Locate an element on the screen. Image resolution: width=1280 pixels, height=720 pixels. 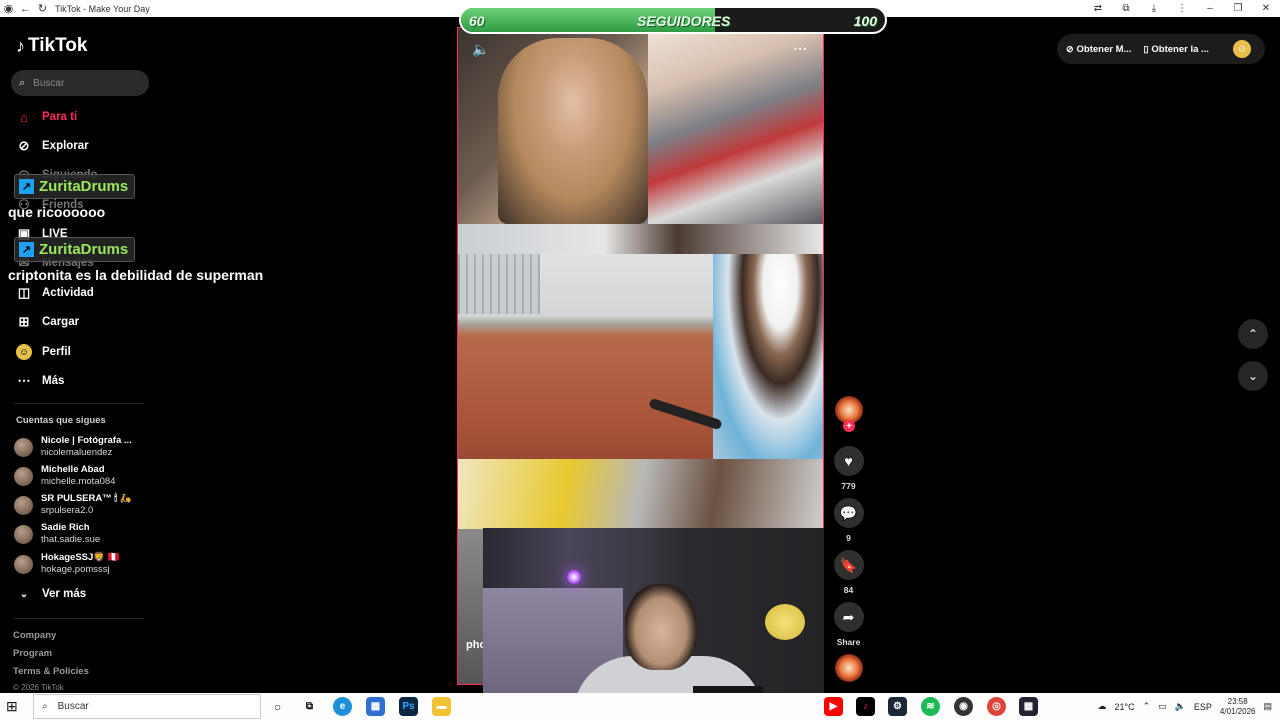
footer-link-company: Company is located at coordinates (34, 635).